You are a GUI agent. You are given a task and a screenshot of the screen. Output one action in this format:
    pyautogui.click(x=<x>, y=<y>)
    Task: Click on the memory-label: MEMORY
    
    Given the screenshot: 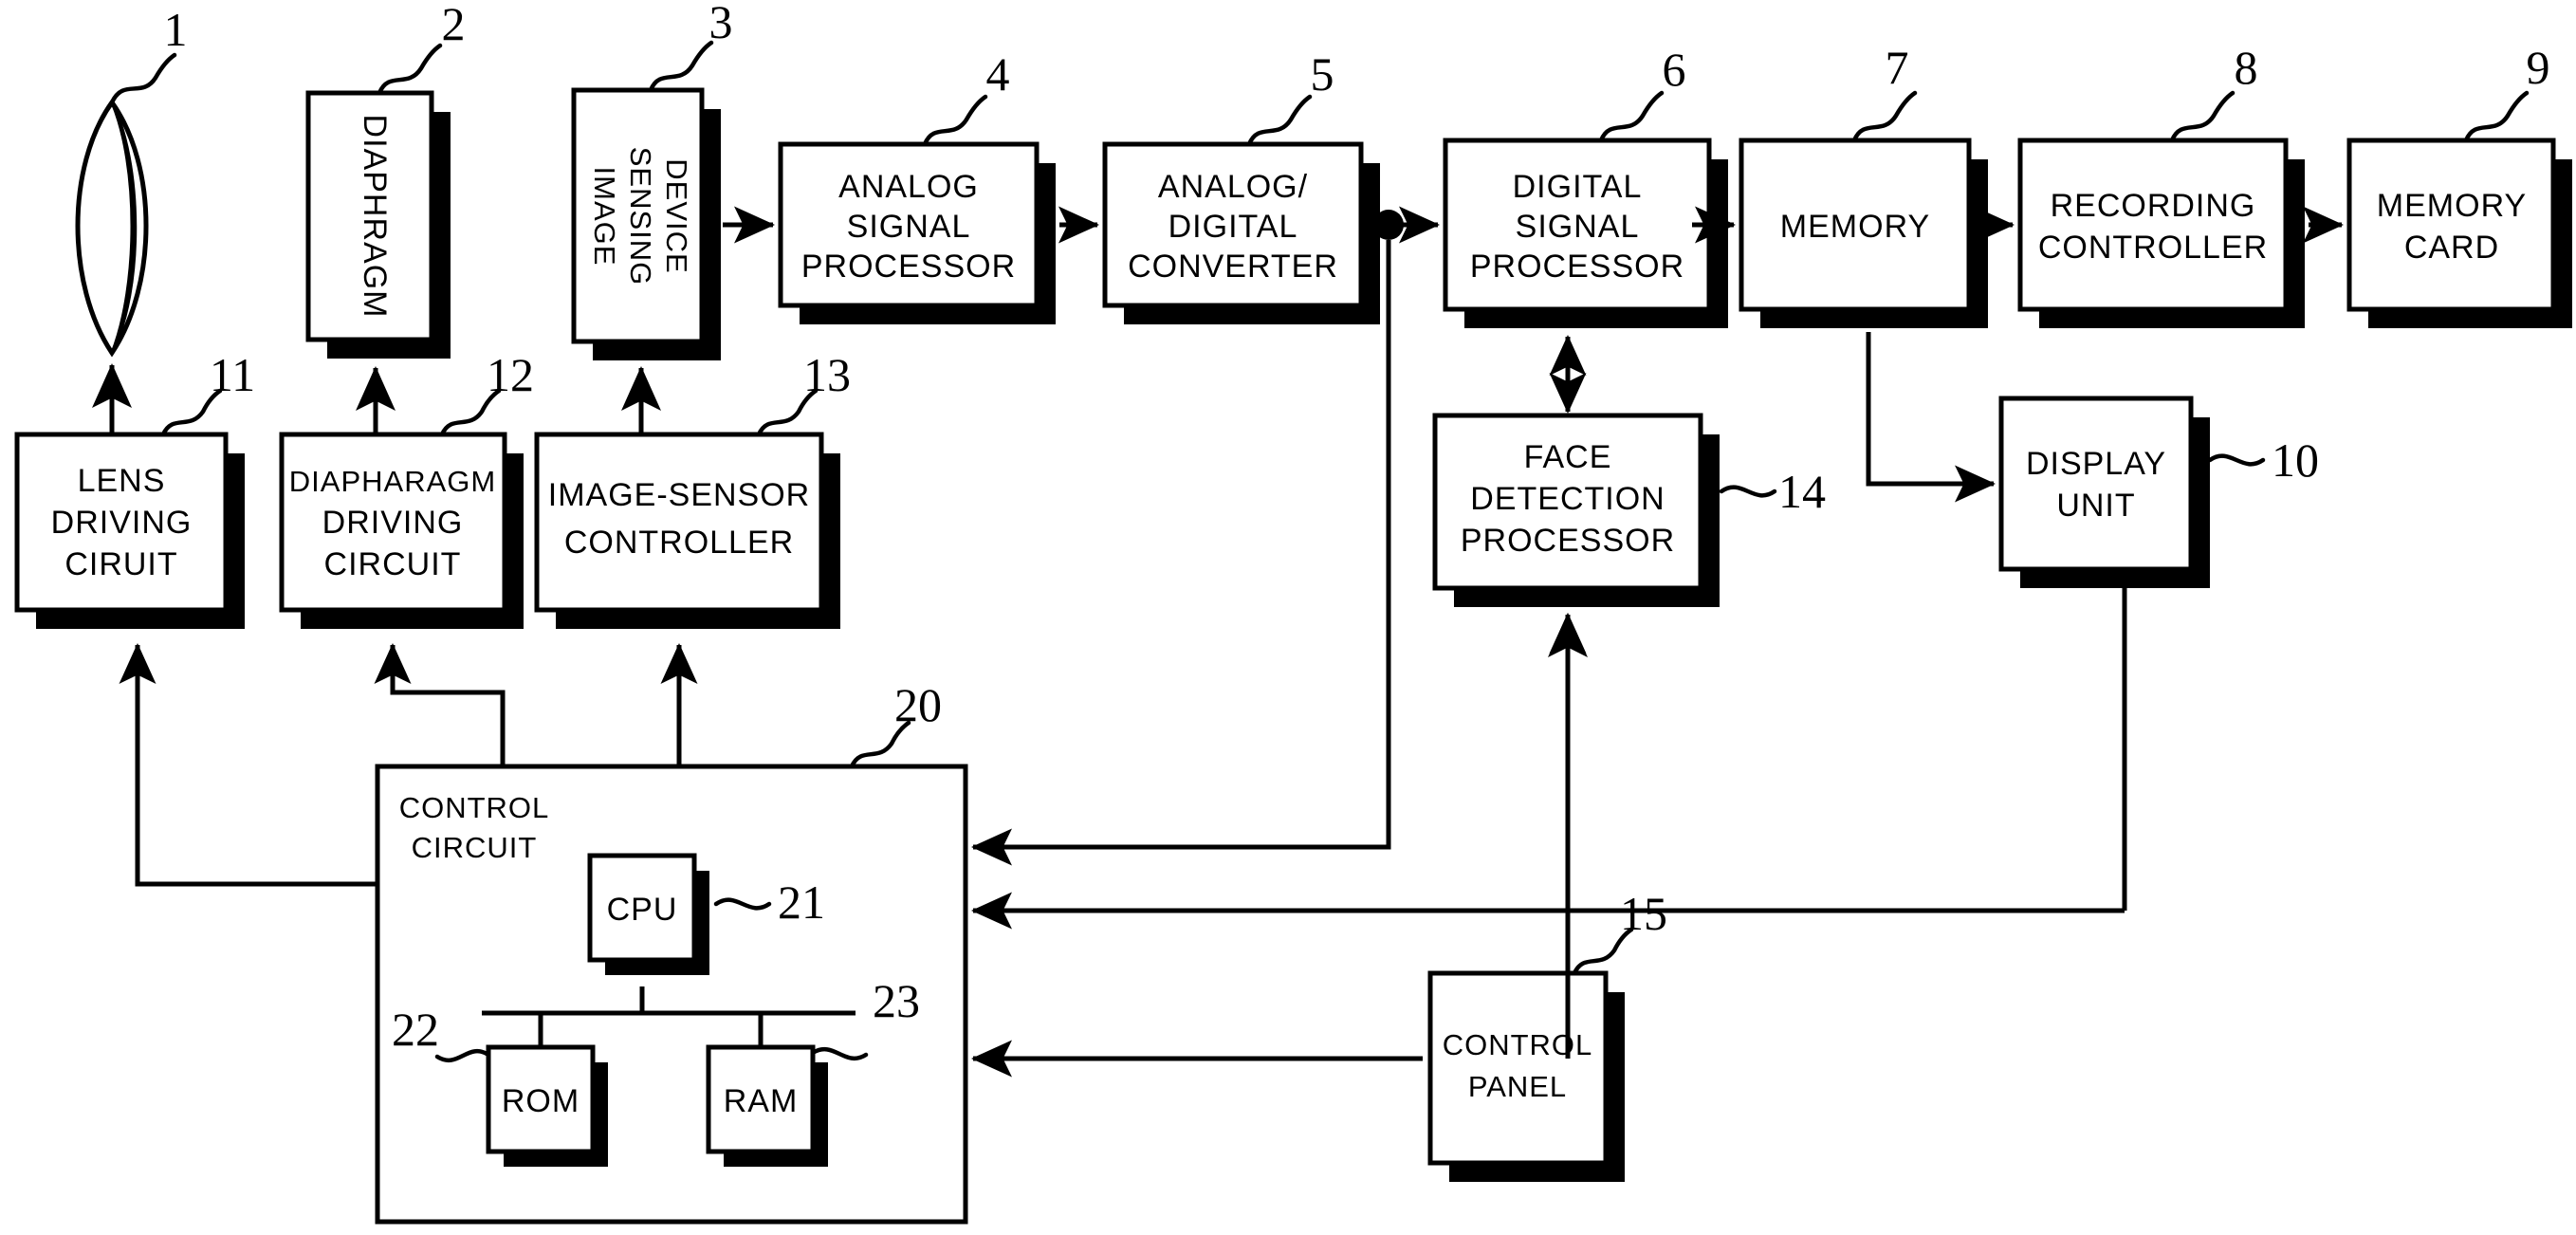 What is the action you would take?
    pyautogui.click(x=1855, y=227)
    